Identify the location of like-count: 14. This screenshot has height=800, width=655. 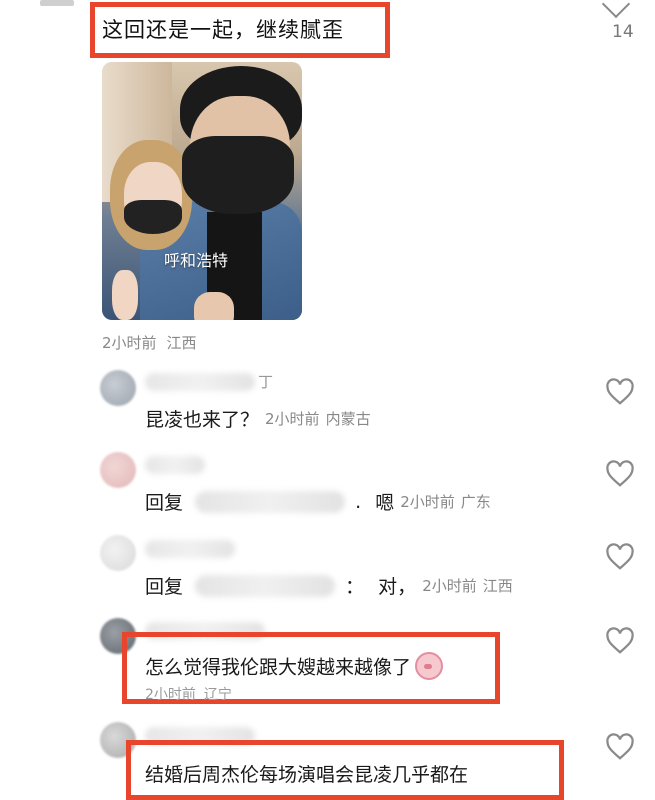
(623, 32).